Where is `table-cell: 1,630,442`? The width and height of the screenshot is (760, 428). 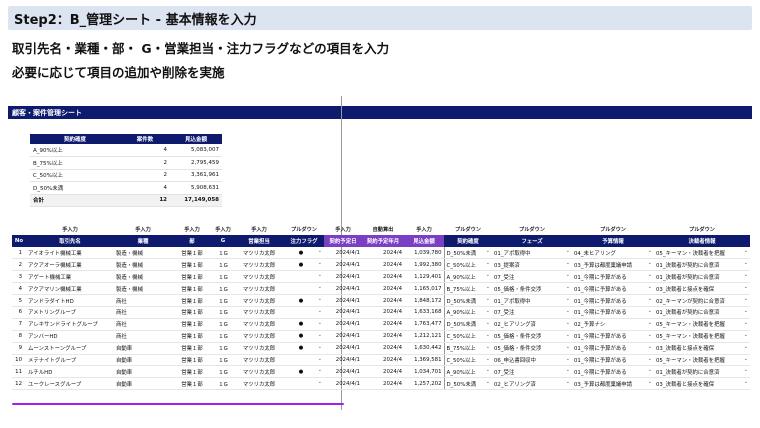 table-cell: 1,630,442 is located at coordinates (424, 348).